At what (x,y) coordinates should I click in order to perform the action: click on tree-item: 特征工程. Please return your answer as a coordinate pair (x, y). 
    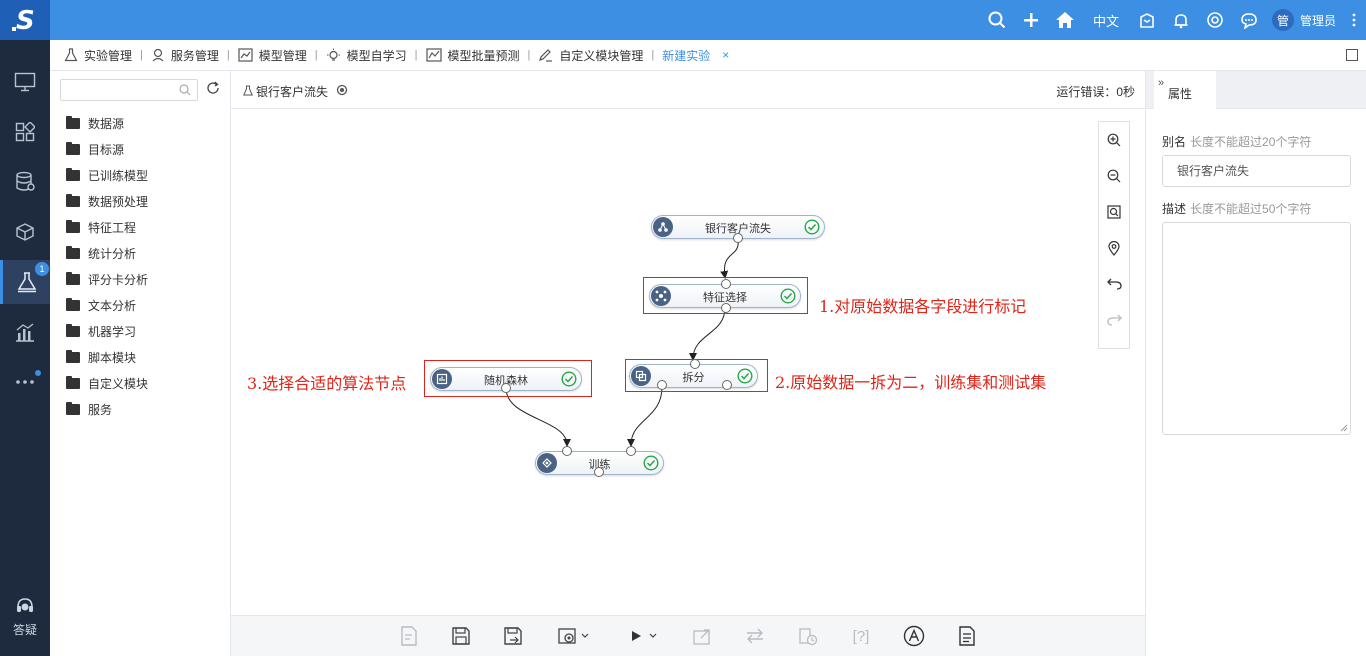
    Looking at the image, I should click on (101, 227).